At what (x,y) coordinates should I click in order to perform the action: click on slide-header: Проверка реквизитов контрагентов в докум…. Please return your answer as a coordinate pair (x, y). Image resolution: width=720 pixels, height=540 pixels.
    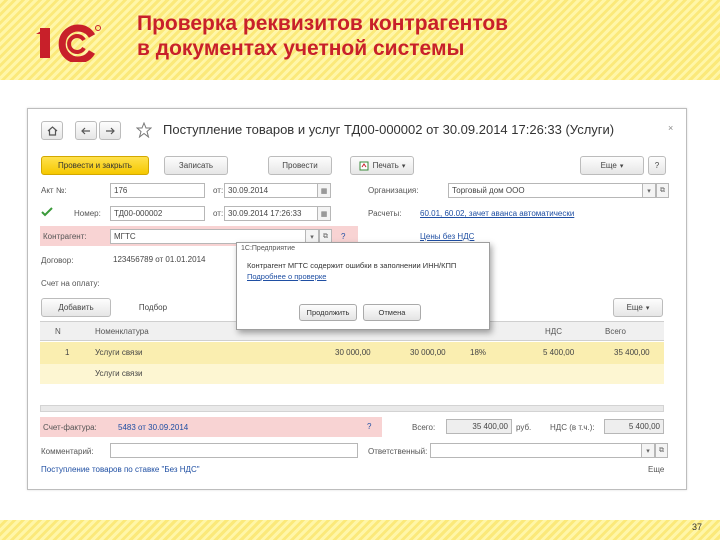
    Looking at the image, I should click on (360, 40).